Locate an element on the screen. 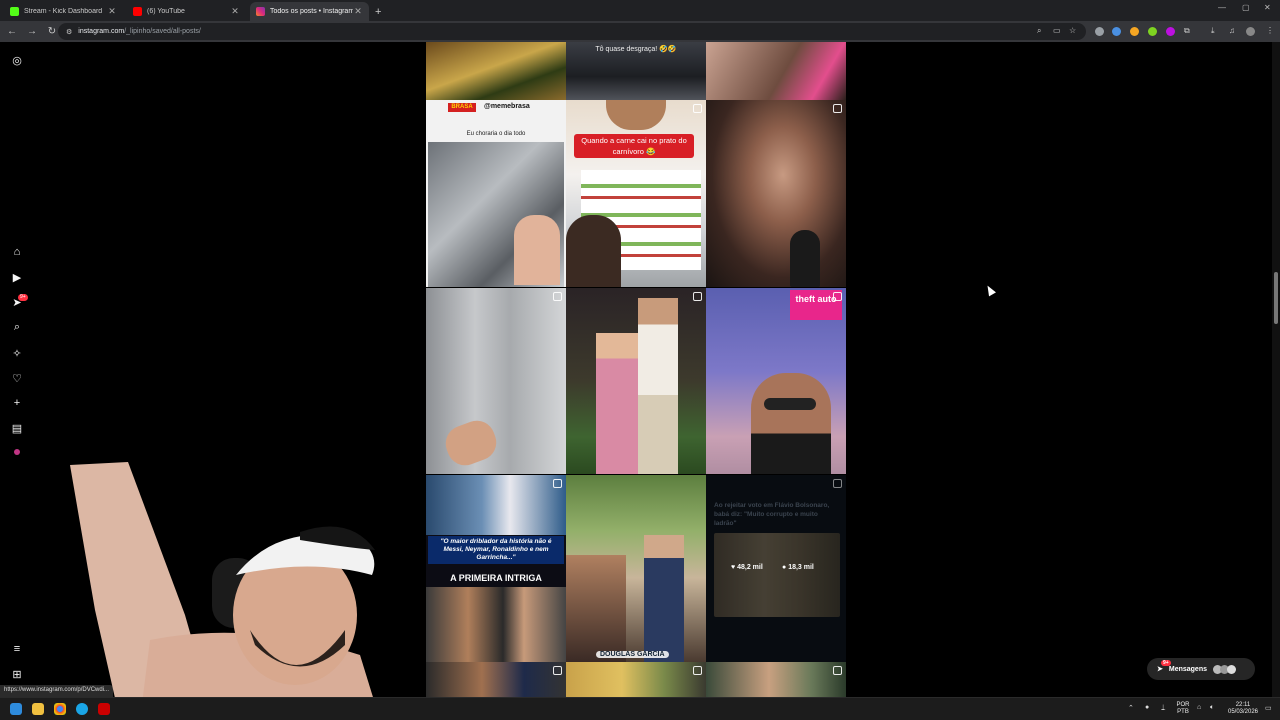  windows-taskbar: ⌃ ● ⍊ POR PTB ⌂ 🔈︎ 22:11 05/03/2026 ▭ is located at coordinates (640, 708).